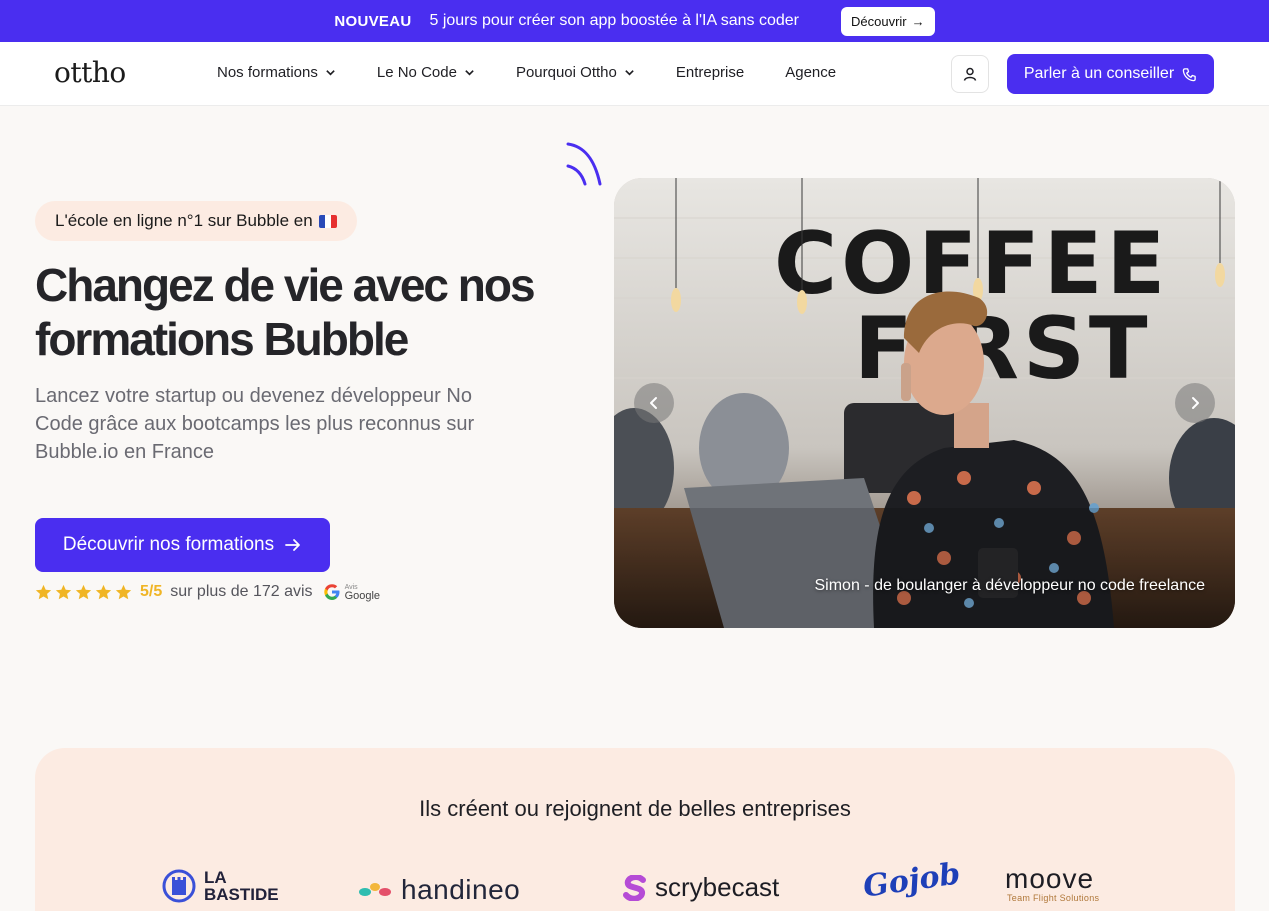 The height and width of the screenshot is (911, 1269). What do you see at coordinates (566, 72) in the screenshot?
I see `nav-item-label: Pourquoi Ottho` at bounding box center [566, 72].